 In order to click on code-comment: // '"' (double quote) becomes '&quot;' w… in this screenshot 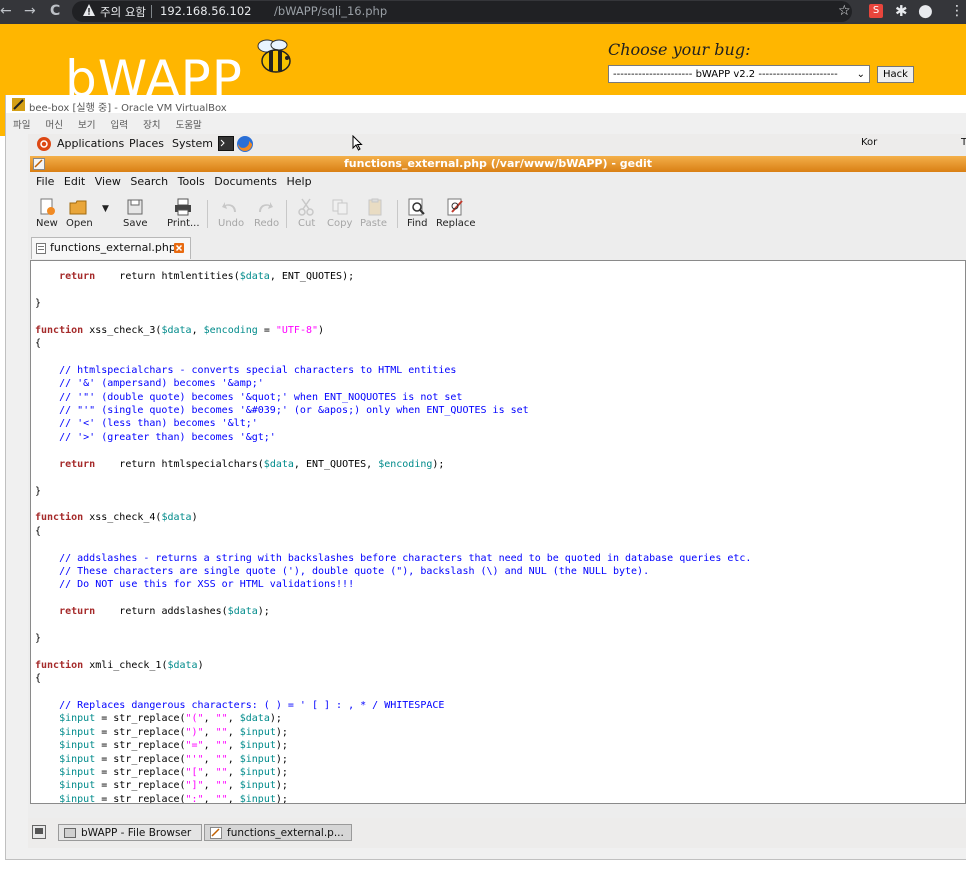, I will do `click(249, 397)`.